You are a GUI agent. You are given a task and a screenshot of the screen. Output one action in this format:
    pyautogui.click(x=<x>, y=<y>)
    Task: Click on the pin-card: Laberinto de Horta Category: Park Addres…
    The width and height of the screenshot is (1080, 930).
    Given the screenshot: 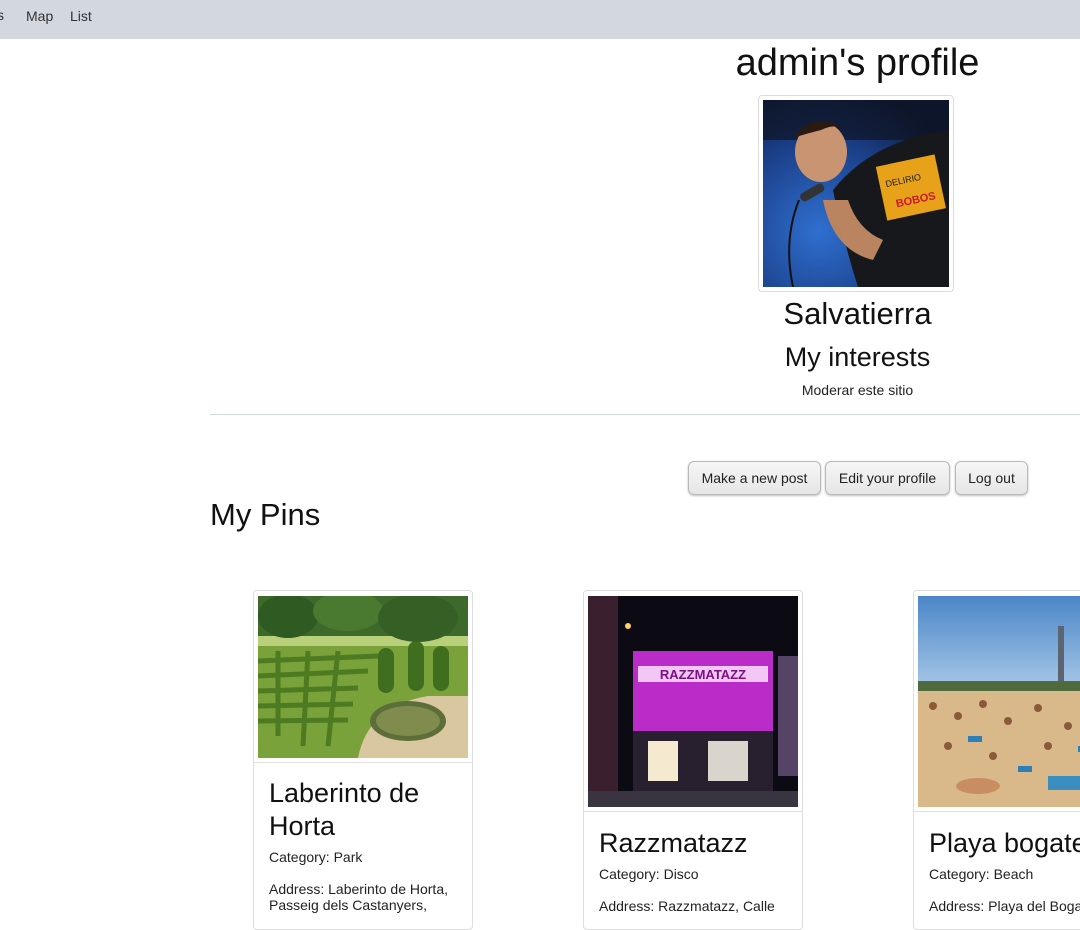 What is the action you would take?
    pyautogui.click(x=363, y=760)
    